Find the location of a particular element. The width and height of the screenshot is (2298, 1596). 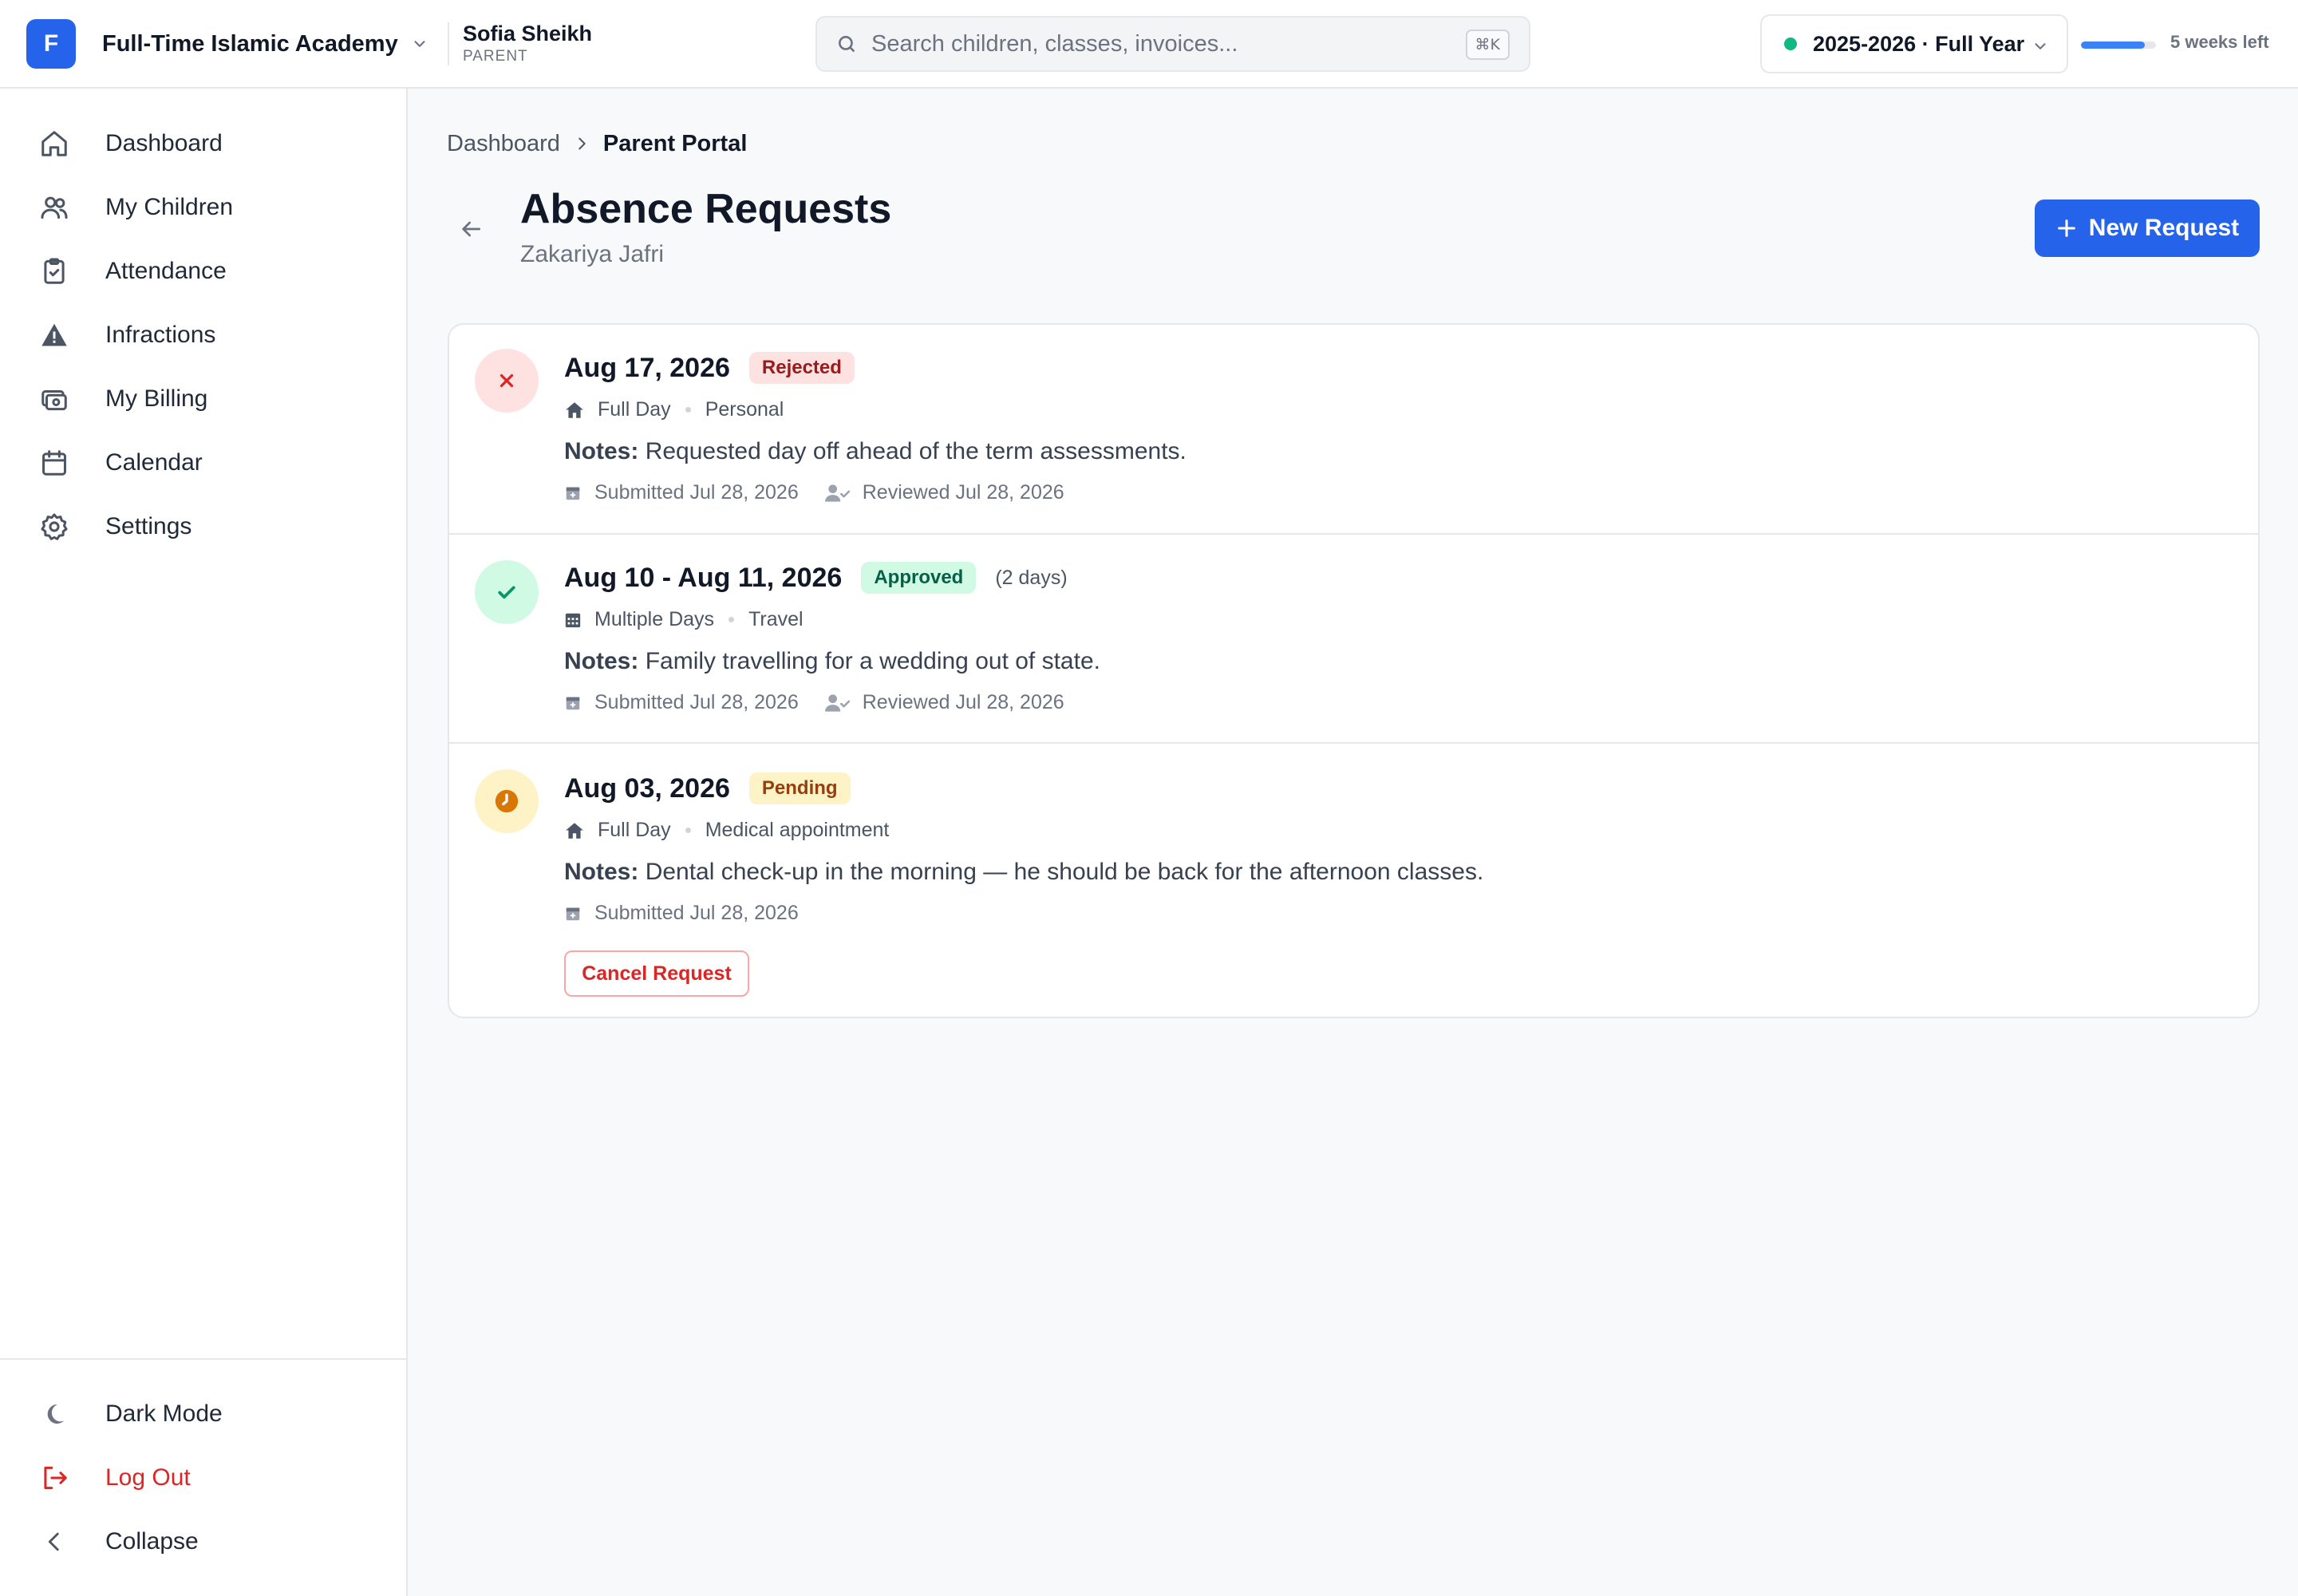

users-icon is located at coordinates (54, 207).